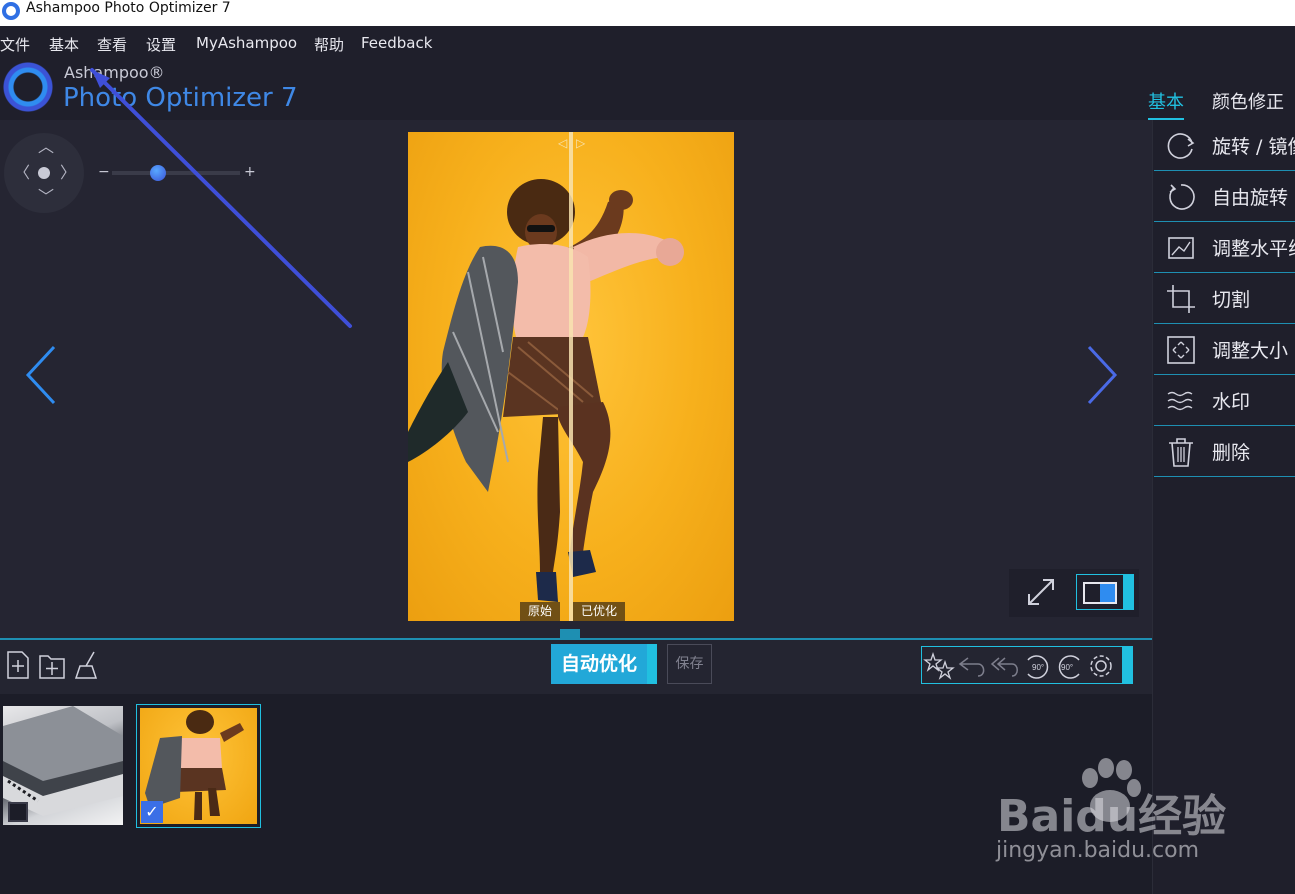 The width and height of the screenshot is (1295, 894). I want to click on watermark-icon, so click(1180, 401).